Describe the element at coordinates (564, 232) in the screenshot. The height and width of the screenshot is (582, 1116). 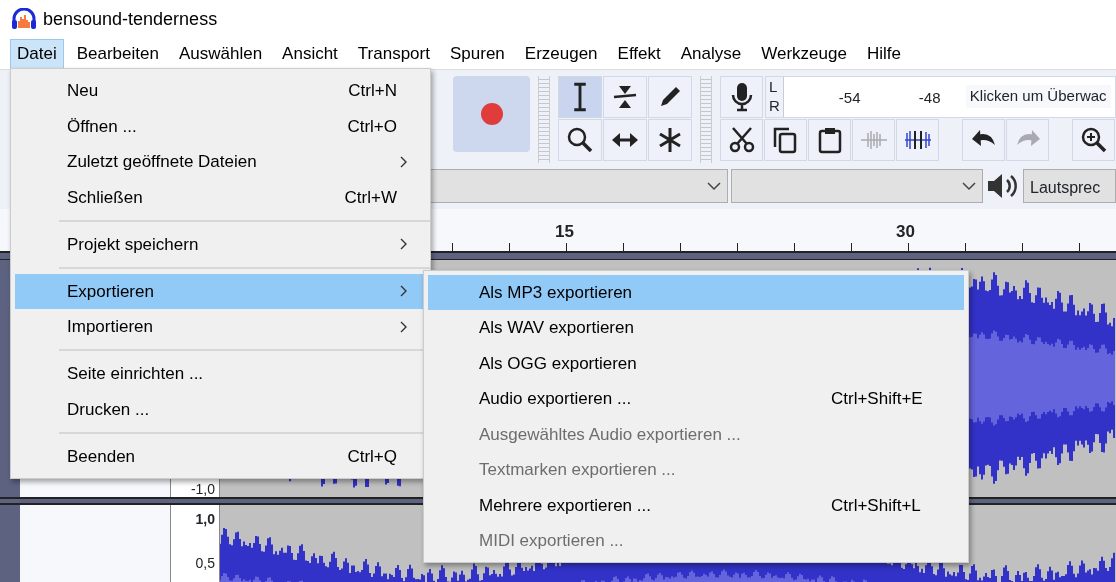
I see `ruler-label: 15` at that location.